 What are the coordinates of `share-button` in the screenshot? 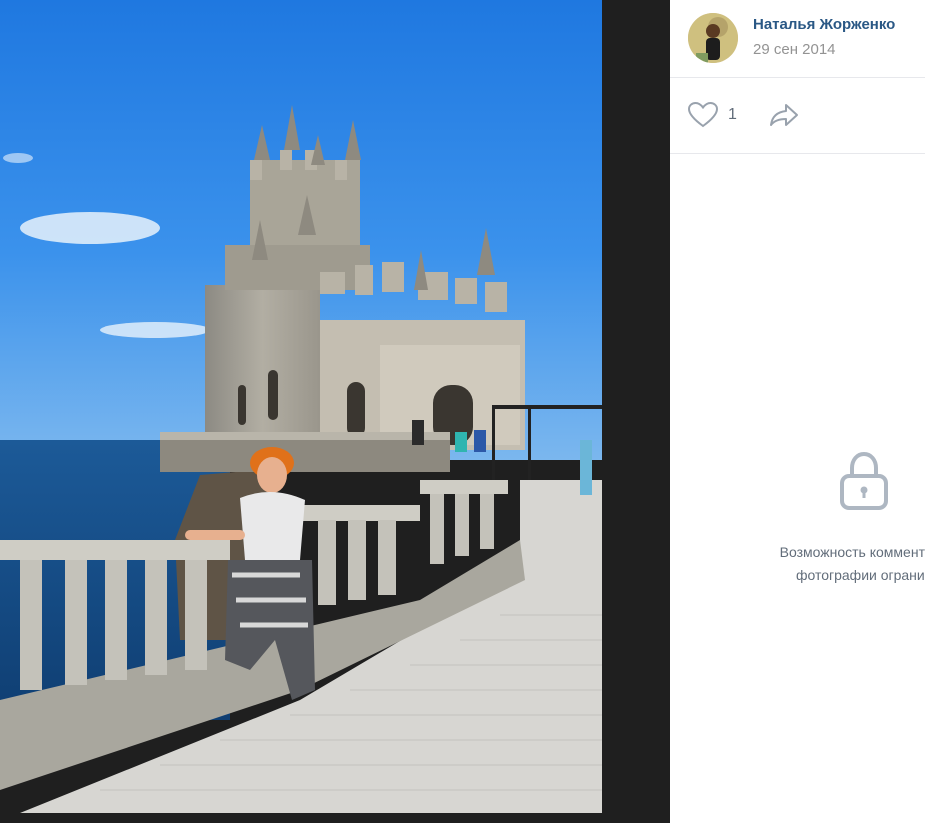 It's located at (785, 115).